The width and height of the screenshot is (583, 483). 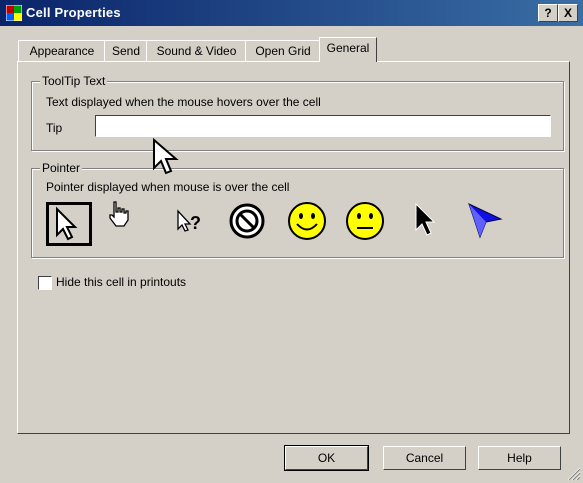 I want to click on no-entry-cursor-icon, so click(x=247, y=221).